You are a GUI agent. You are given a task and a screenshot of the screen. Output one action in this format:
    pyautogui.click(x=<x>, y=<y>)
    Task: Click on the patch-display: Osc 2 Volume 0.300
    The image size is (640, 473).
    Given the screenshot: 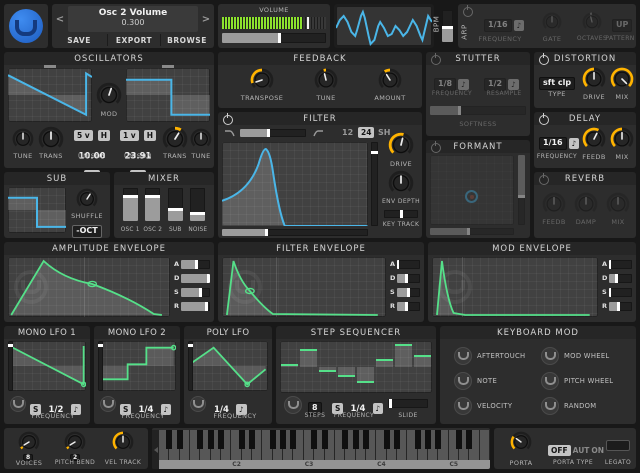 What is the action you would take?
    pyautogui.click(x=133, y=19)
    